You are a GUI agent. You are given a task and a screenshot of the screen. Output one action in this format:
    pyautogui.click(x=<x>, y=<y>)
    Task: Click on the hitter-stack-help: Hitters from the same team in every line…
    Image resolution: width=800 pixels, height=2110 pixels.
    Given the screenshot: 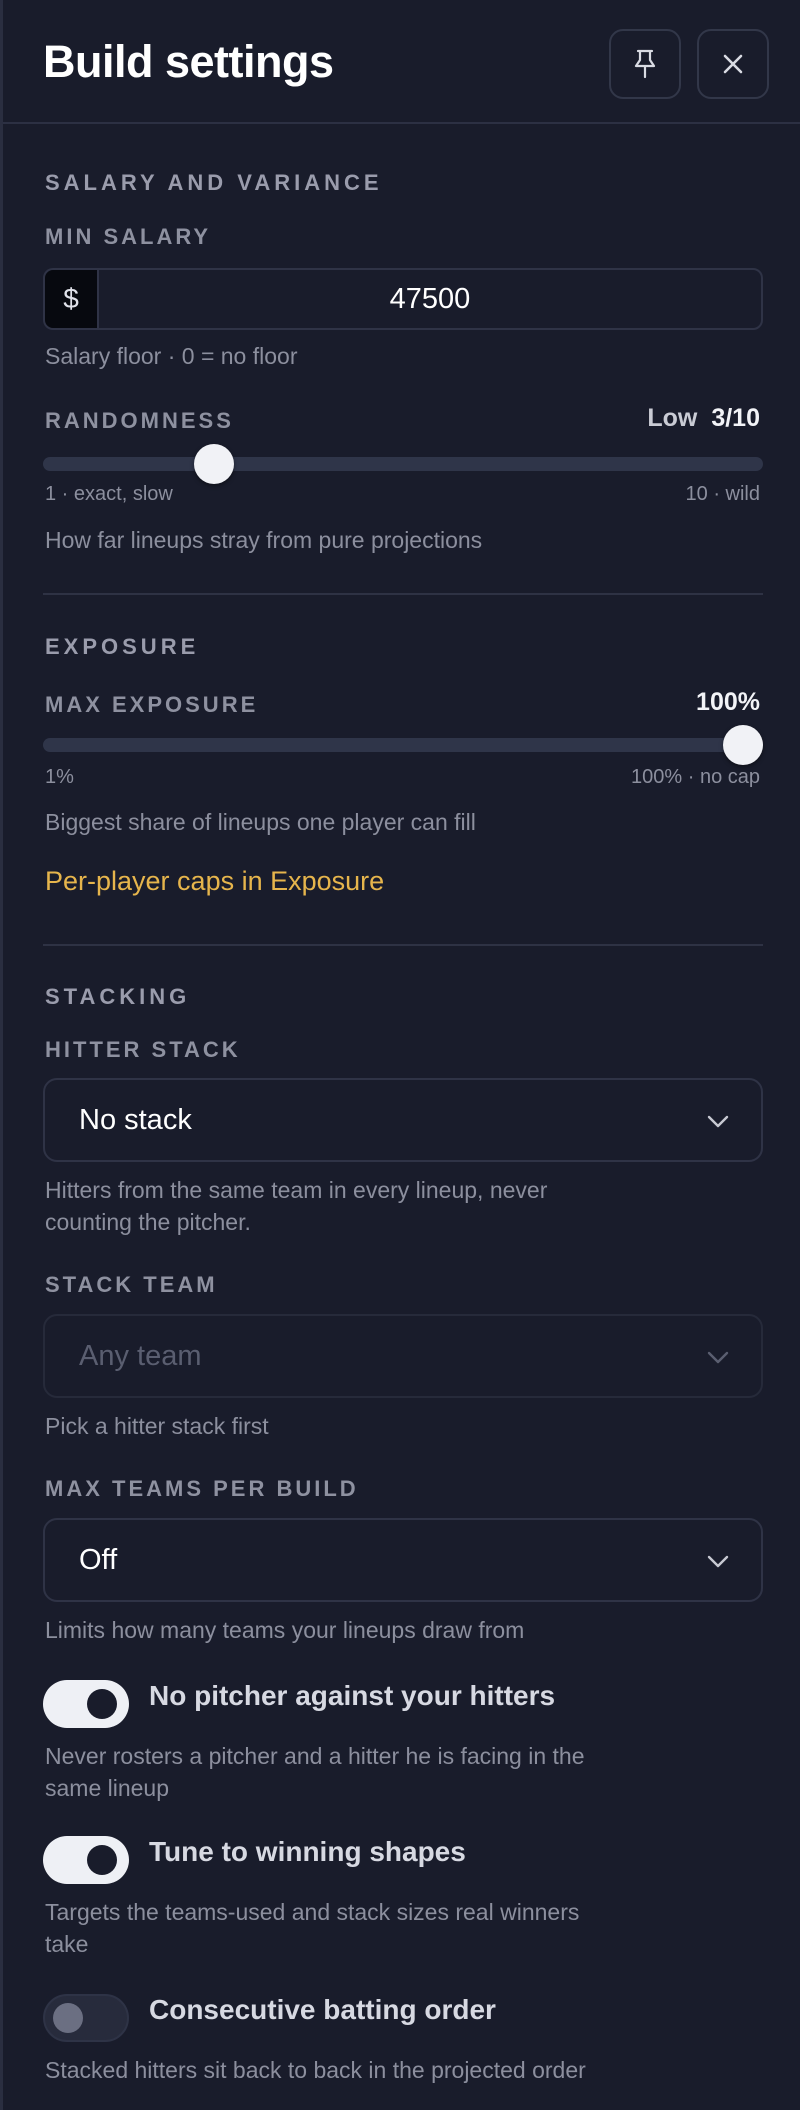 What is the action you would take?
    pyautogui.click(x=296, y=1206)
    